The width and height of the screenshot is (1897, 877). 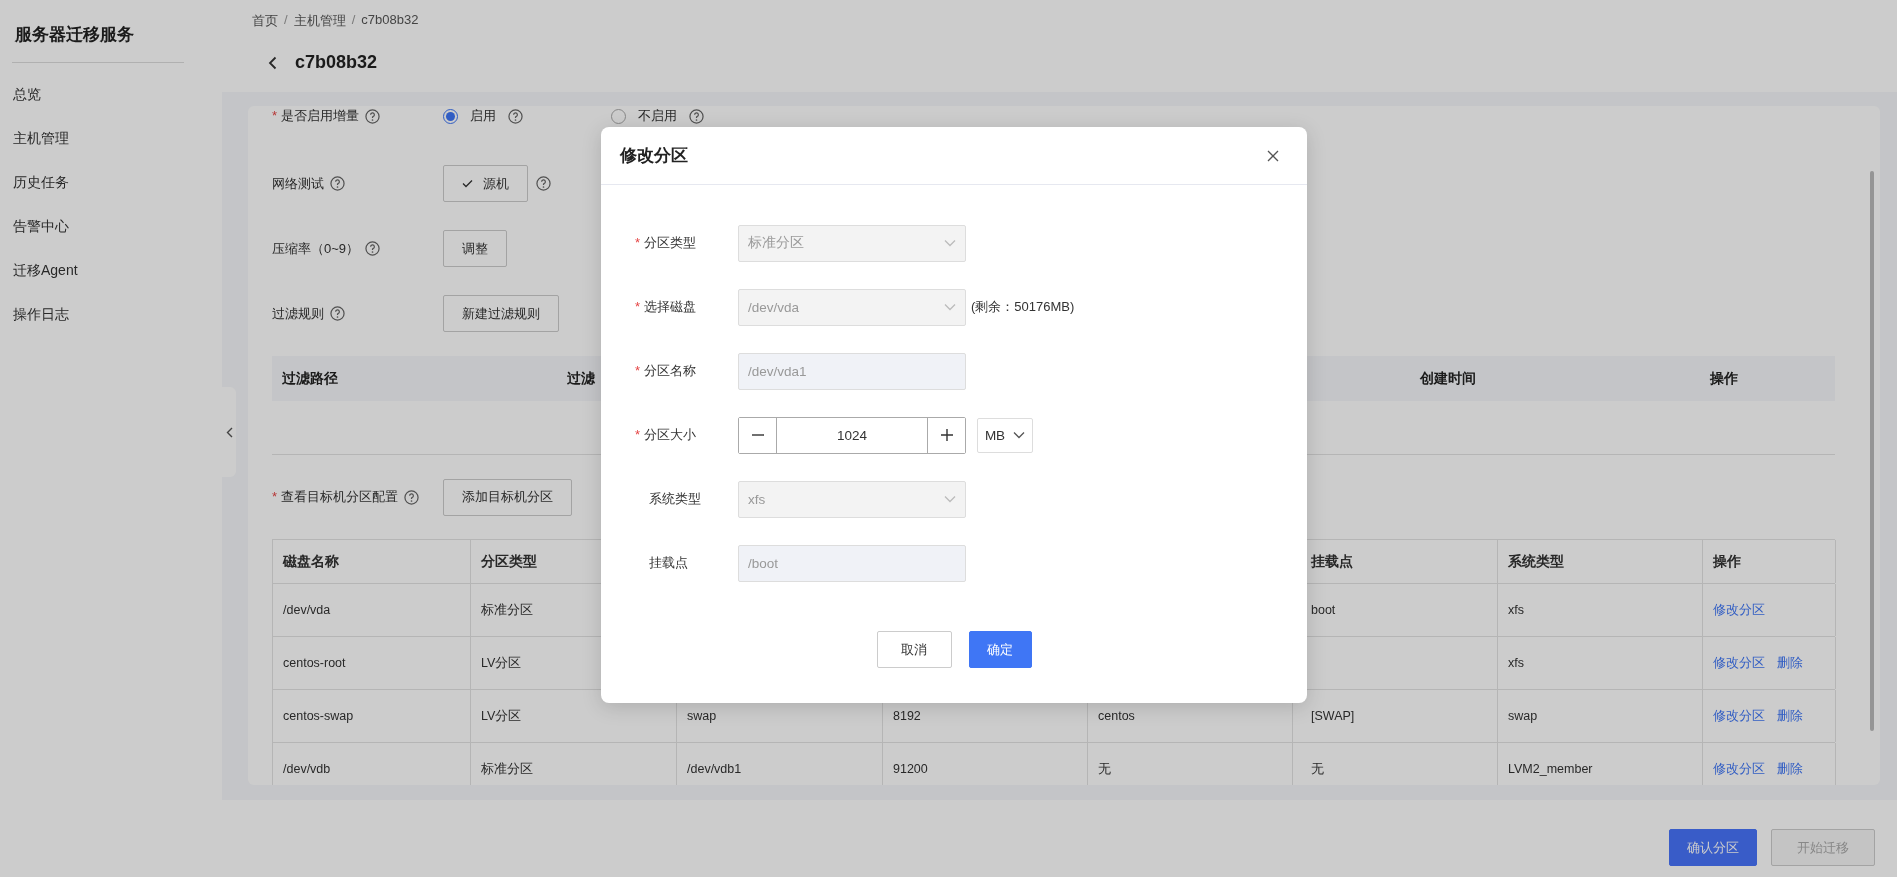 What do you see at coordinates (314, 663) in the screenshot?
I see `table-cell: centos-root` at bounding box center [314, 663].